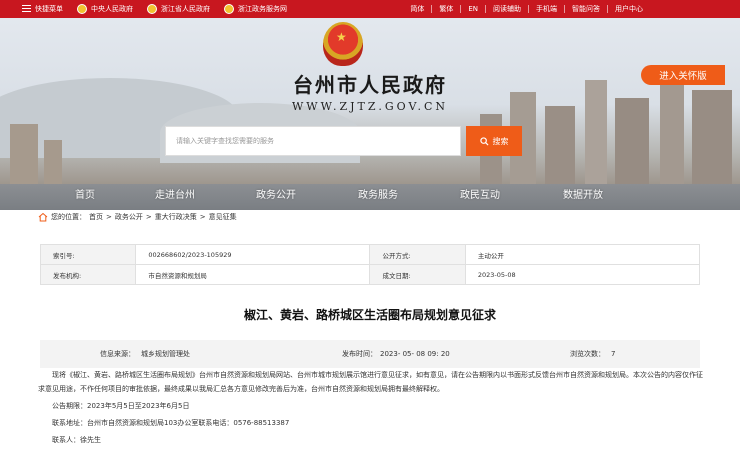 This screenshot has height=470, width=740. I want to click on user-center-link: 用户中心, so click(628, 9).